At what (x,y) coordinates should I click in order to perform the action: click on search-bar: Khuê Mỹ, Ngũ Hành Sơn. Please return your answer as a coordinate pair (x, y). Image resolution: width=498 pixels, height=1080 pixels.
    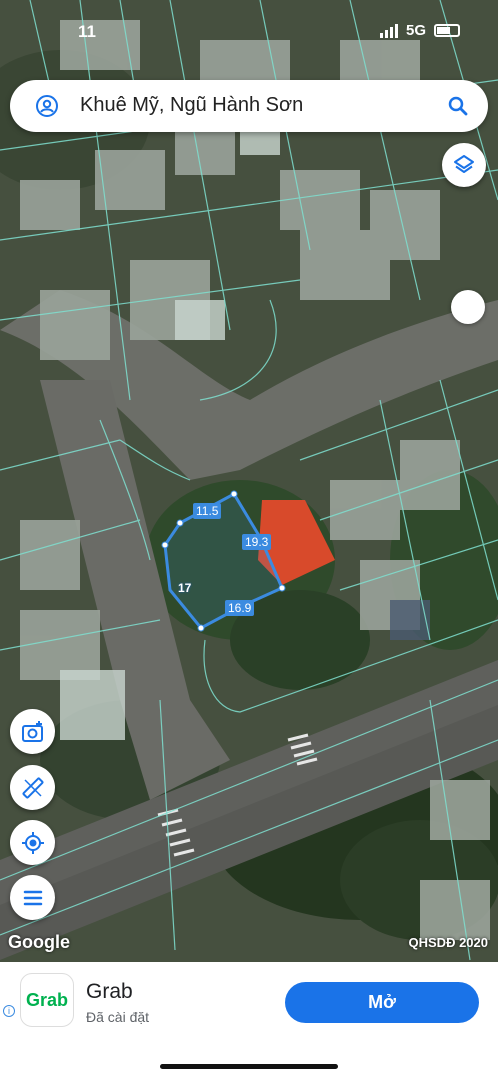
    Looking at the image, I should click on (249, 106).